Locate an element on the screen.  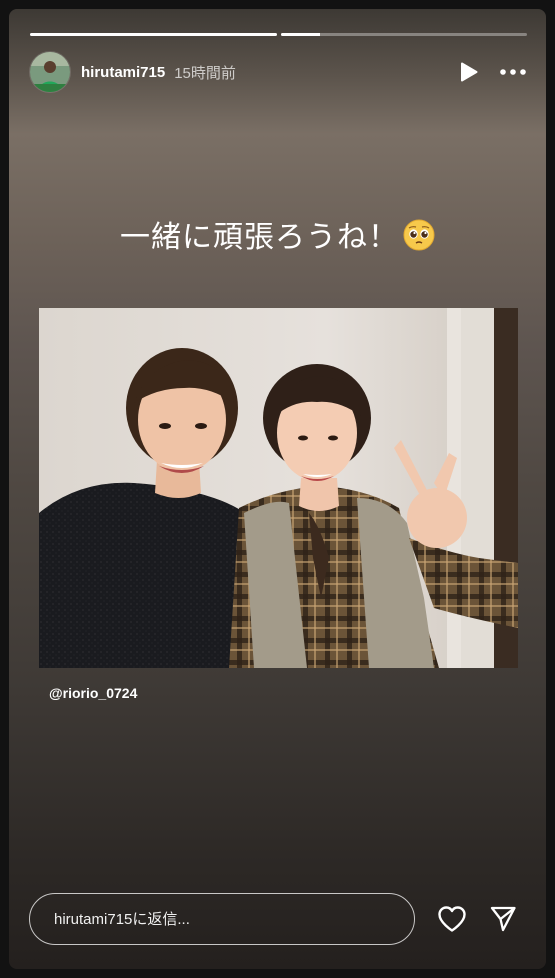
mention-tag: @riorio_0724 is located at coordinates (93, 693).